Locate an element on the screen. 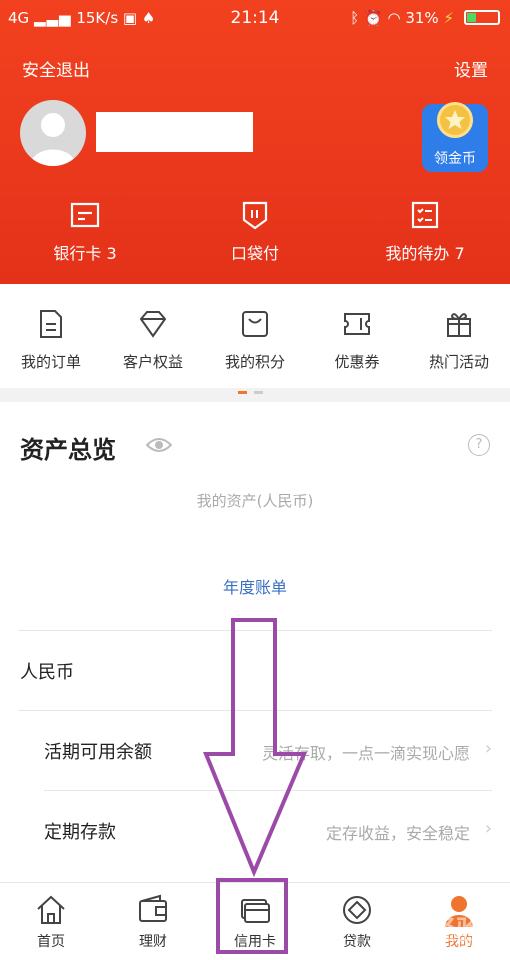  my-orders-label: 我的订单 is located at coordinates (50, 362).